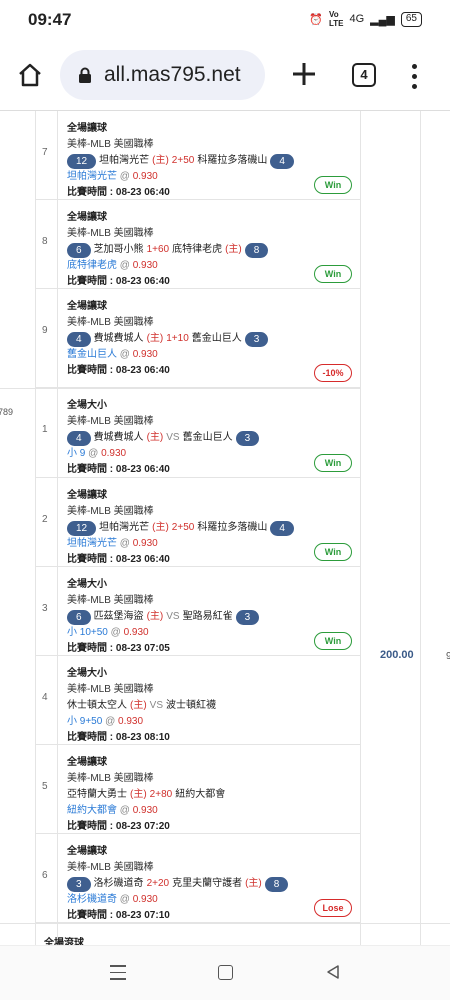 The height and width of the screenshot is (1000, 450). What do you see at coordinates (85, 75) in the screenshot?
I see `lock-icon` at bounding box center [85, 75].